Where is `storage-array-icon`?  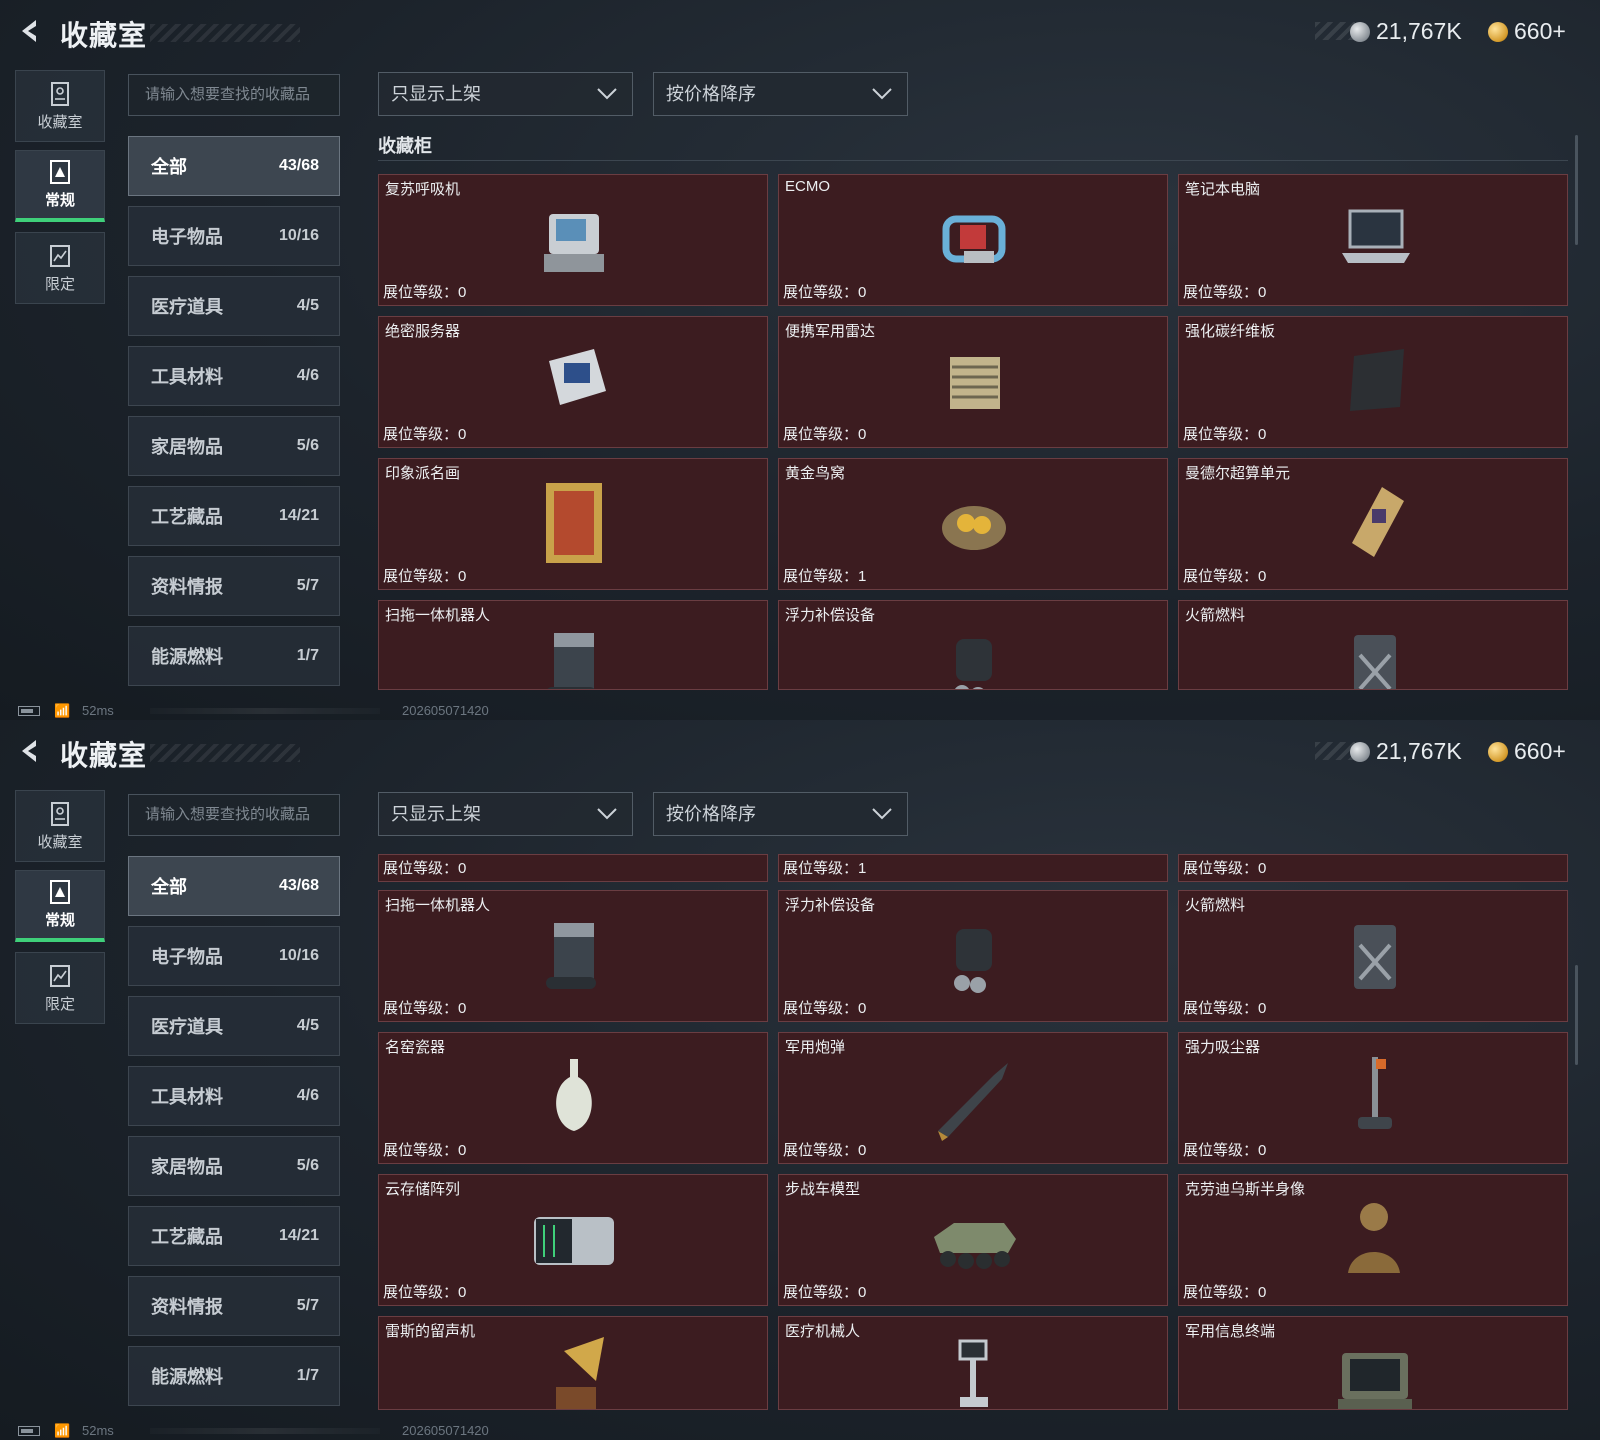 storage-array-icon is located at coordinates (574, 1241).